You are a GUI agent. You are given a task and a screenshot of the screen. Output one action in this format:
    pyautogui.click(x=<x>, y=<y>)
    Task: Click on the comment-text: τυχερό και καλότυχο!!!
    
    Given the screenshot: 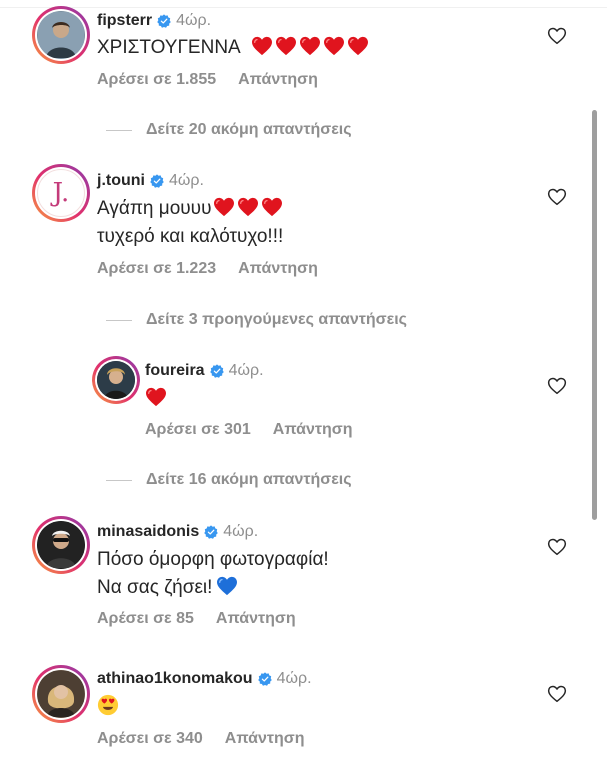 What is the action you would take?
    pyautogui.click(x=190, y=236)
    